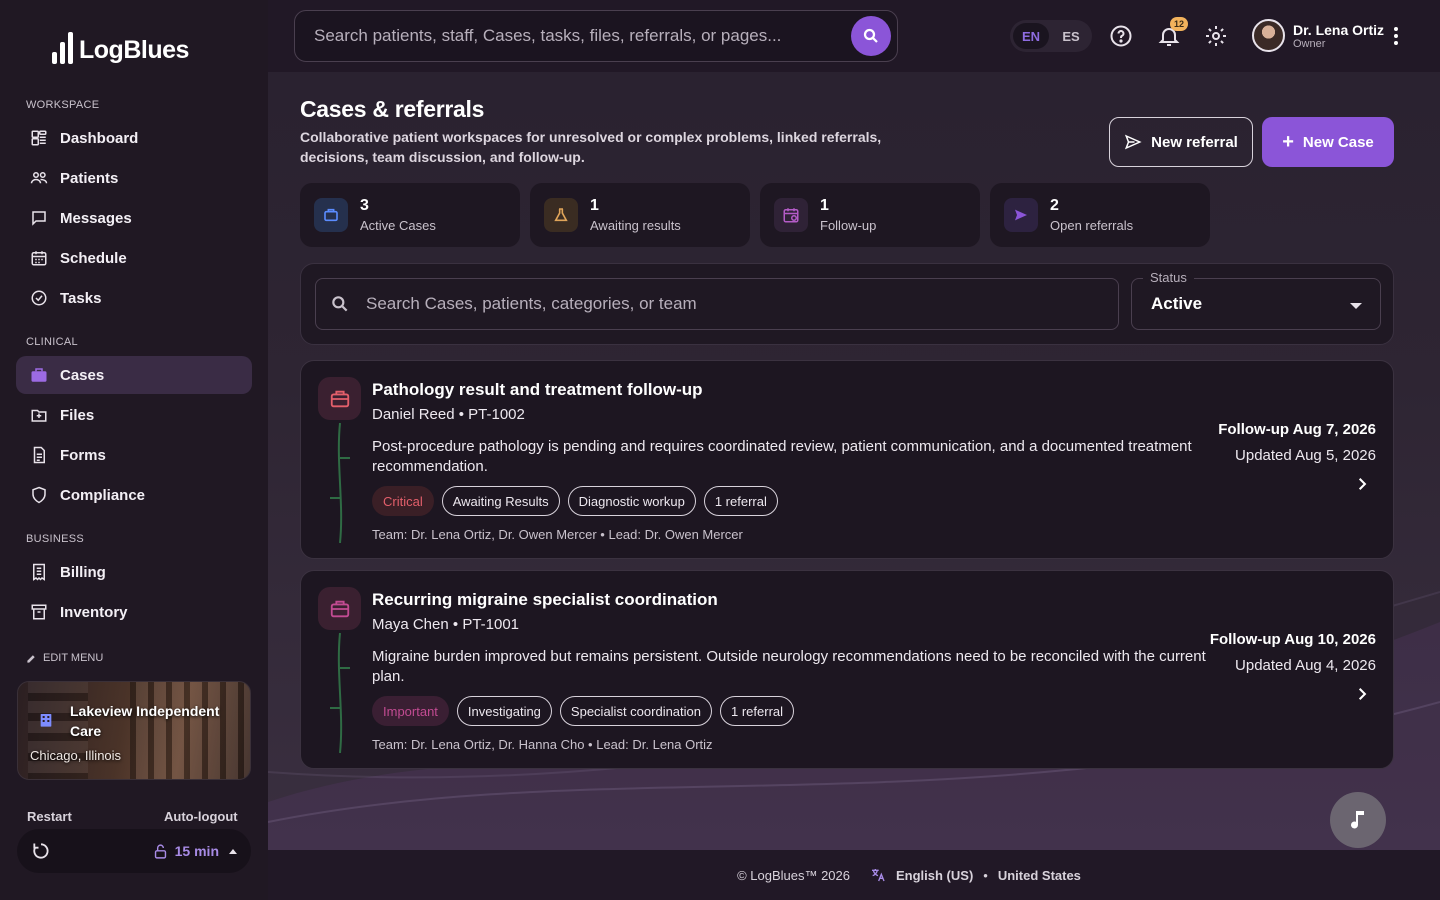 Image resolution: width=1440 pixels, height=900 pixels. What do you see at coordinates (504, 711) in the screenshot?
I see `tag: Investigating` at bounding box center [504, 711].